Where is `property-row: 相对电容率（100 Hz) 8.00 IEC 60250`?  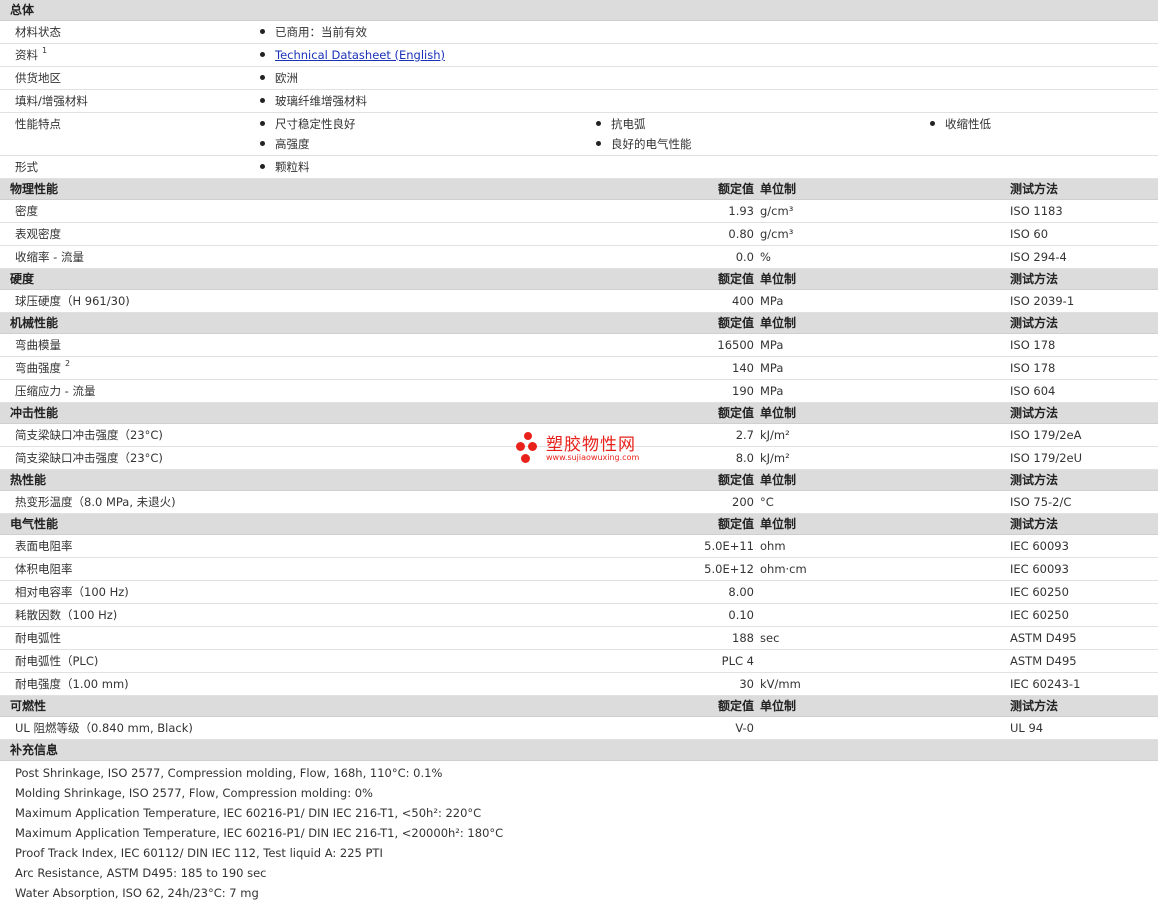 property-row: 相对电容率（100 Hz) 8.00 IEC 60250 is located at coordinates (579, 592).